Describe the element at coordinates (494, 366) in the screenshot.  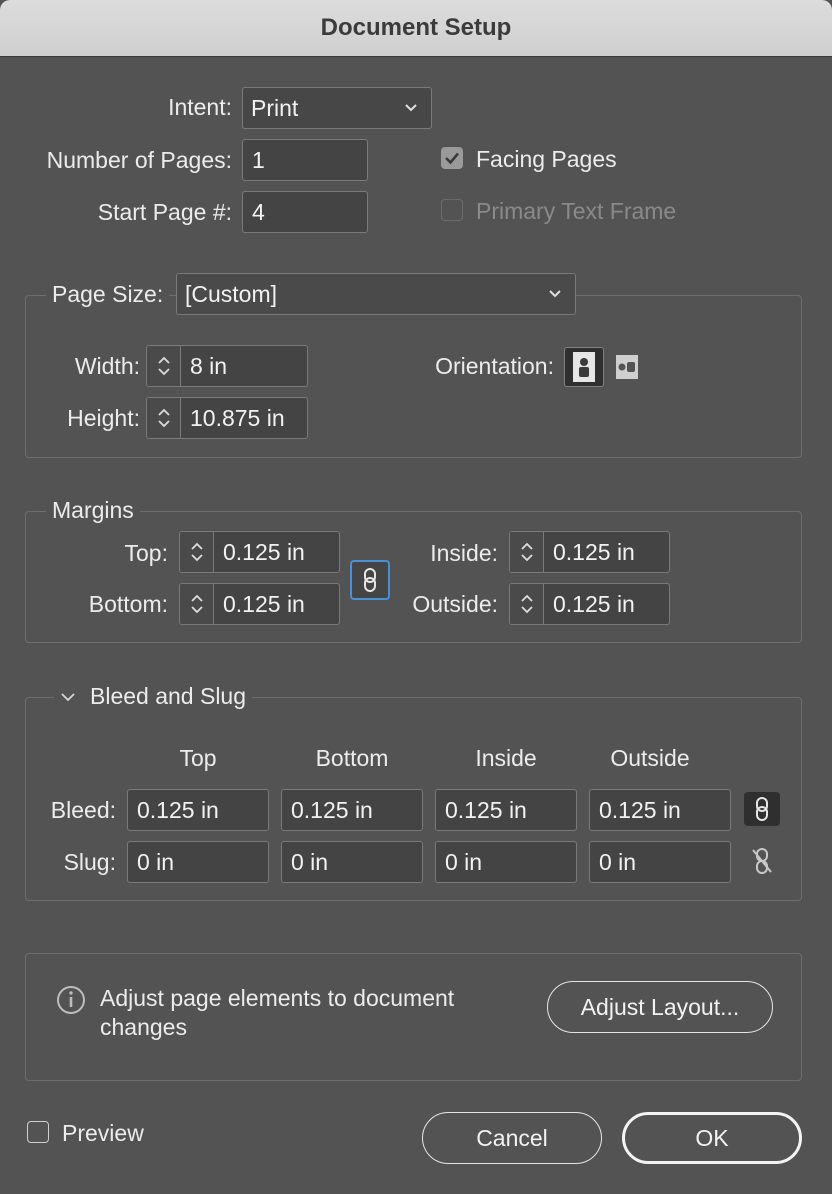
I see `orientation-label: Orientation:` at that location.